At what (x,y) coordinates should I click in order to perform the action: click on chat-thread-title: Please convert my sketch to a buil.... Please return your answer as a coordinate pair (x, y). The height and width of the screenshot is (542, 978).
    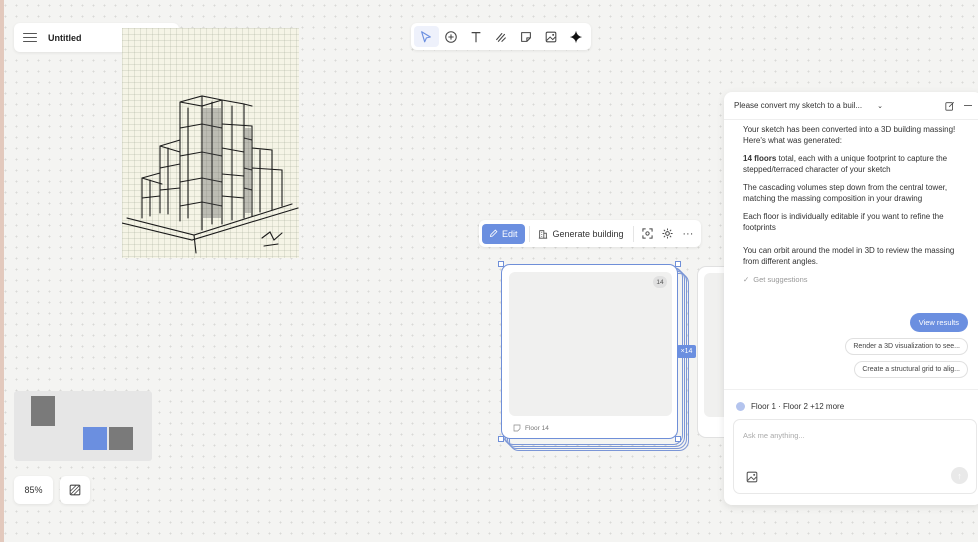
    Looking at the image, I should click on (803, 105).